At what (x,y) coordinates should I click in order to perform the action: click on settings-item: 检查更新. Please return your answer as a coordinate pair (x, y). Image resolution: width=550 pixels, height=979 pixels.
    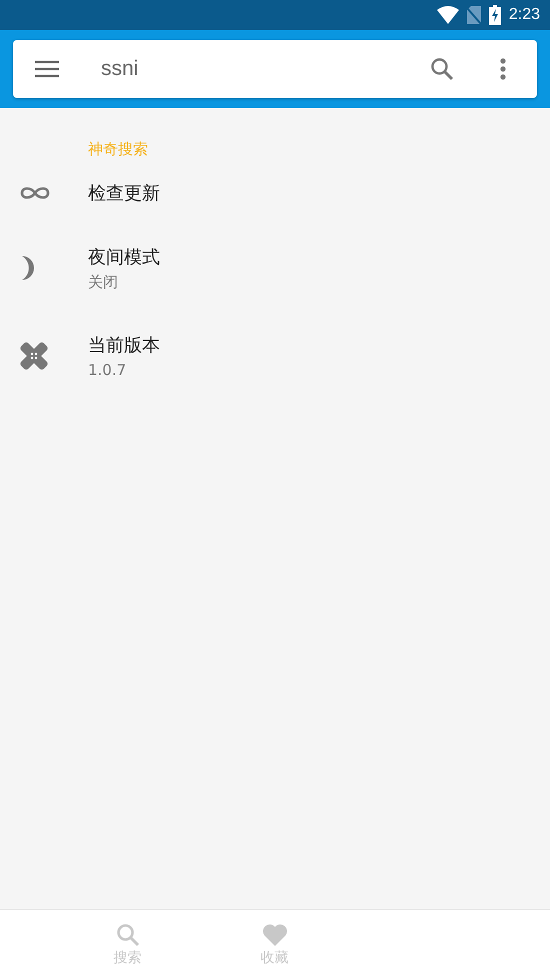
    Looking at the image, I should click on (275, 193).